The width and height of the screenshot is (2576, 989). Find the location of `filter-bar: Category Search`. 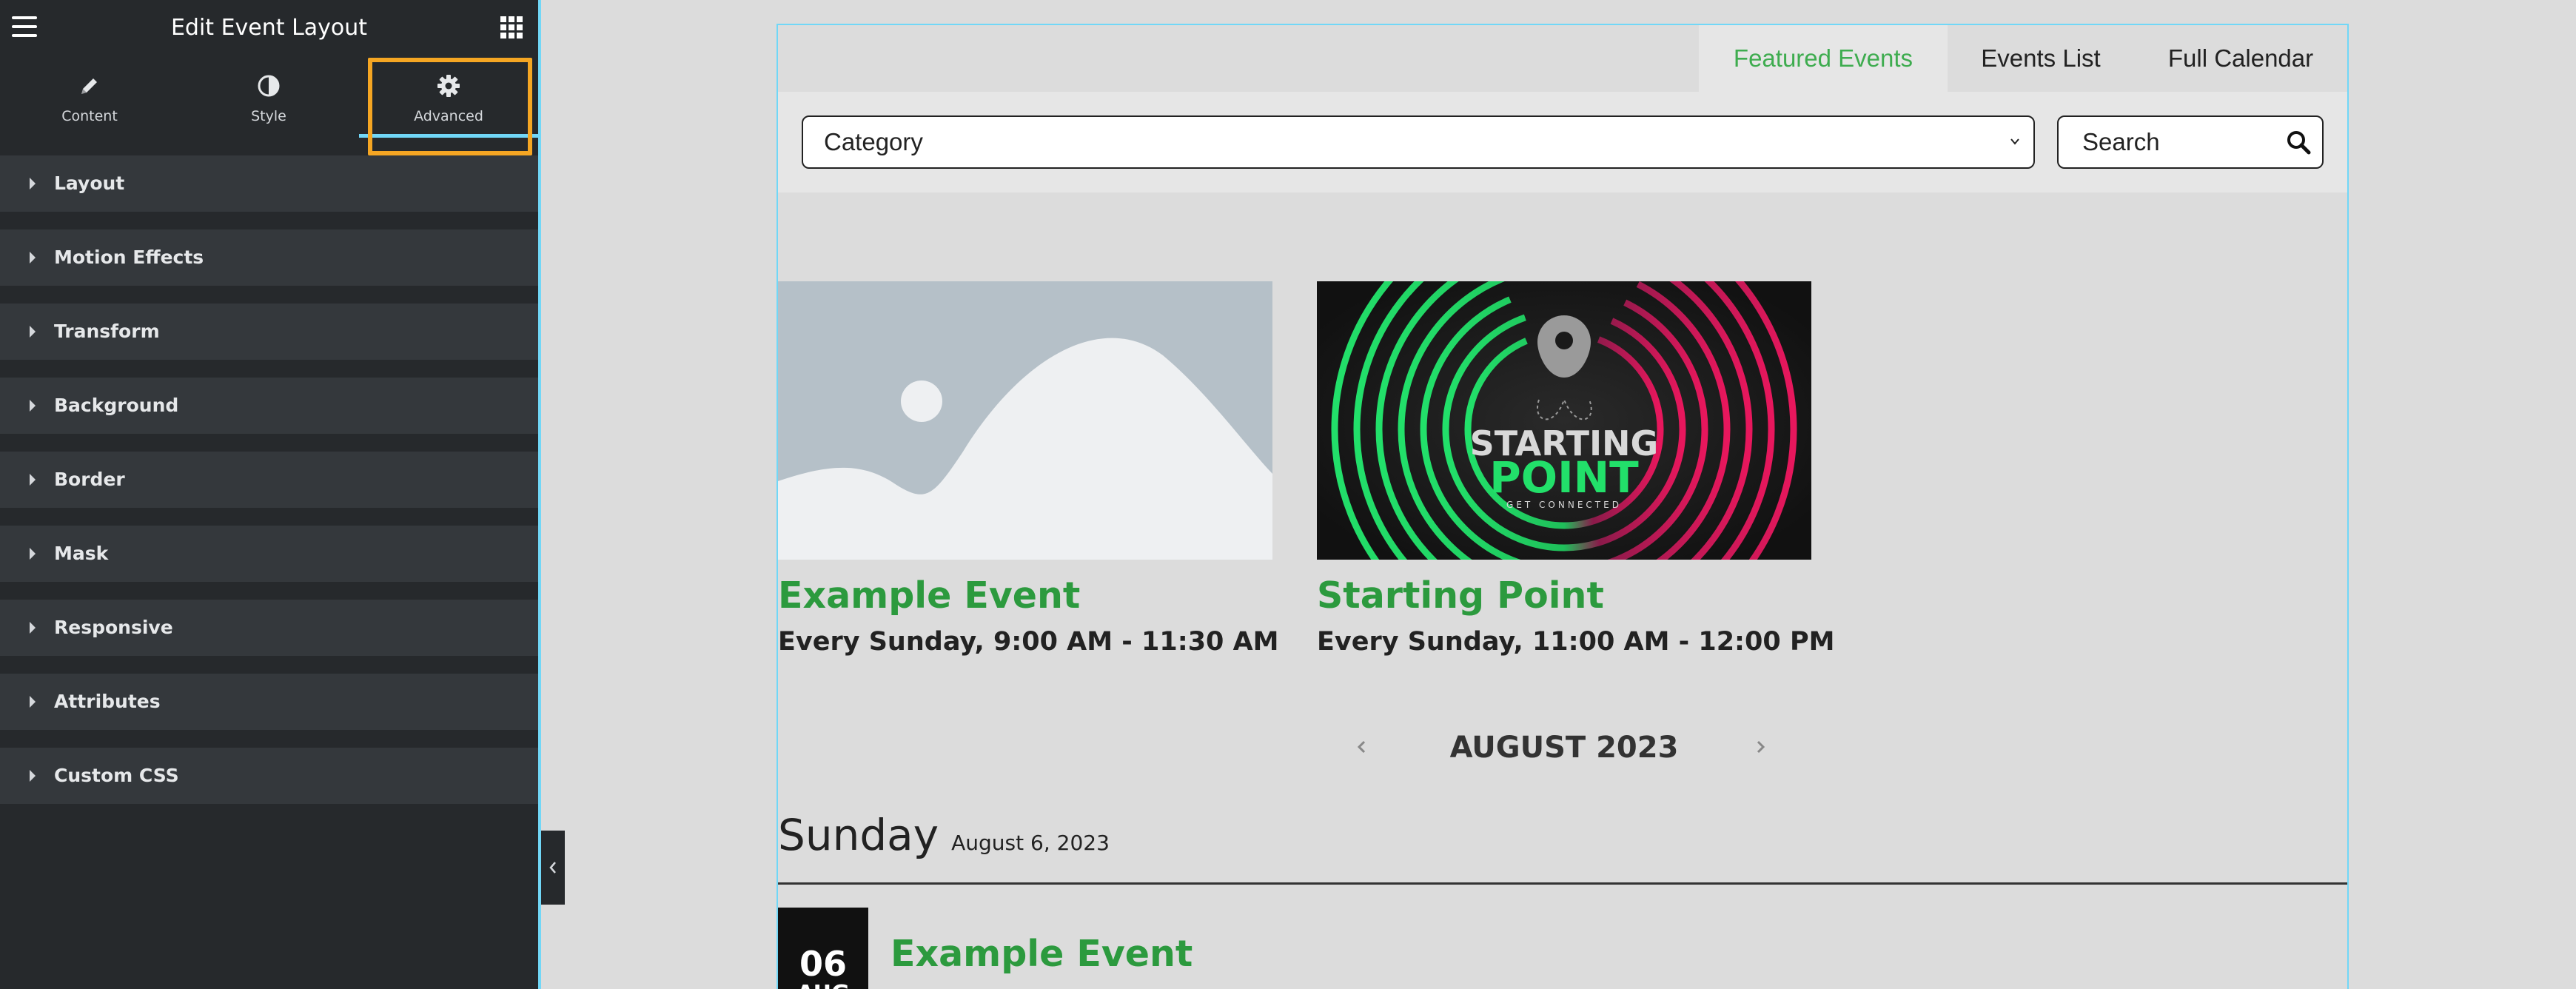

filter-bar: Category Search is located at coordinates (1562, 142).